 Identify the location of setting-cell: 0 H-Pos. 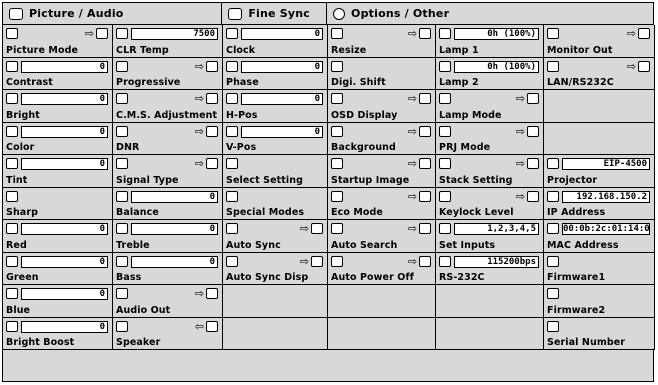
(275, 106).